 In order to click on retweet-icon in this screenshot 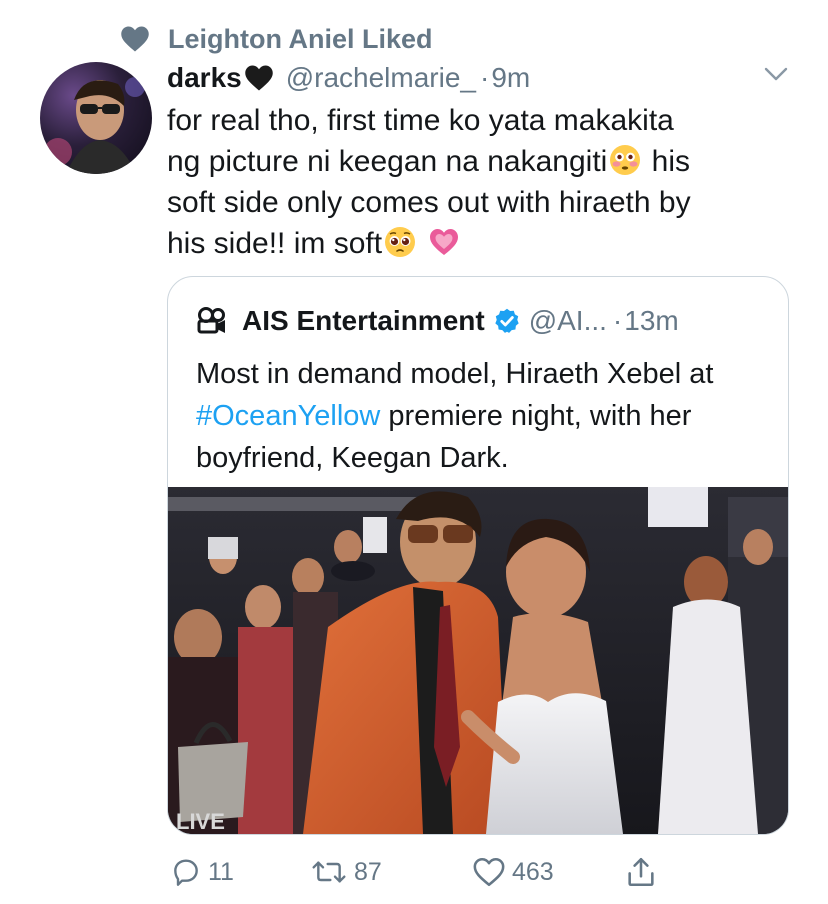, I will do `click(329, 872)`.